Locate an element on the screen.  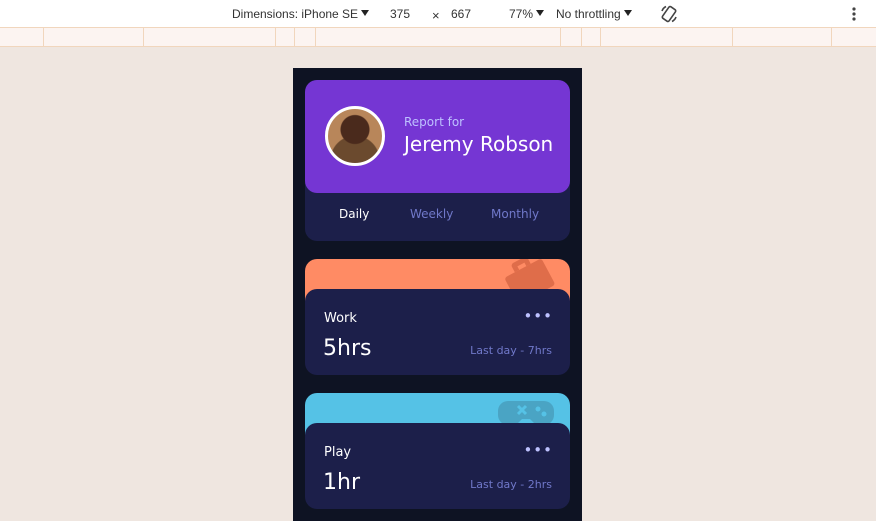
zoom-dropdown: 77% is located at coordinates (527, 14).